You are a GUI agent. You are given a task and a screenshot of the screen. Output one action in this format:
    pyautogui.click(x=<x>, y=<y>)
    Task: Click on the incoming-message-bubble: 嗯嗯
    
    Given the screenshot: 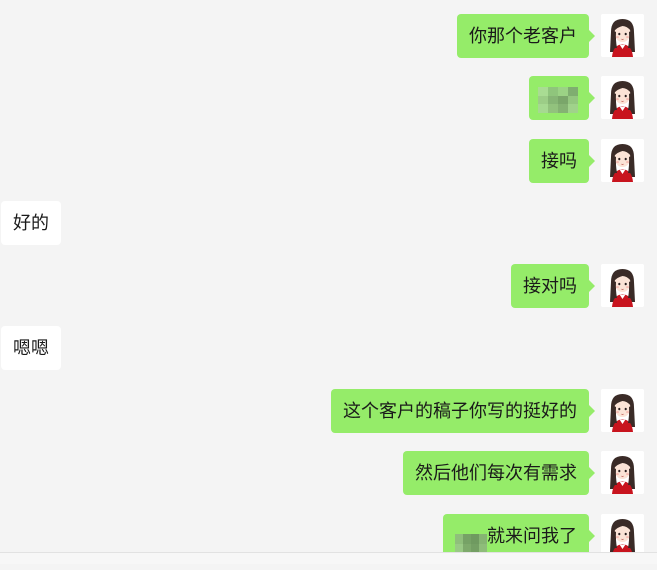 What is the action you would take?
    pyautogui.click(x=31, y=348)
    